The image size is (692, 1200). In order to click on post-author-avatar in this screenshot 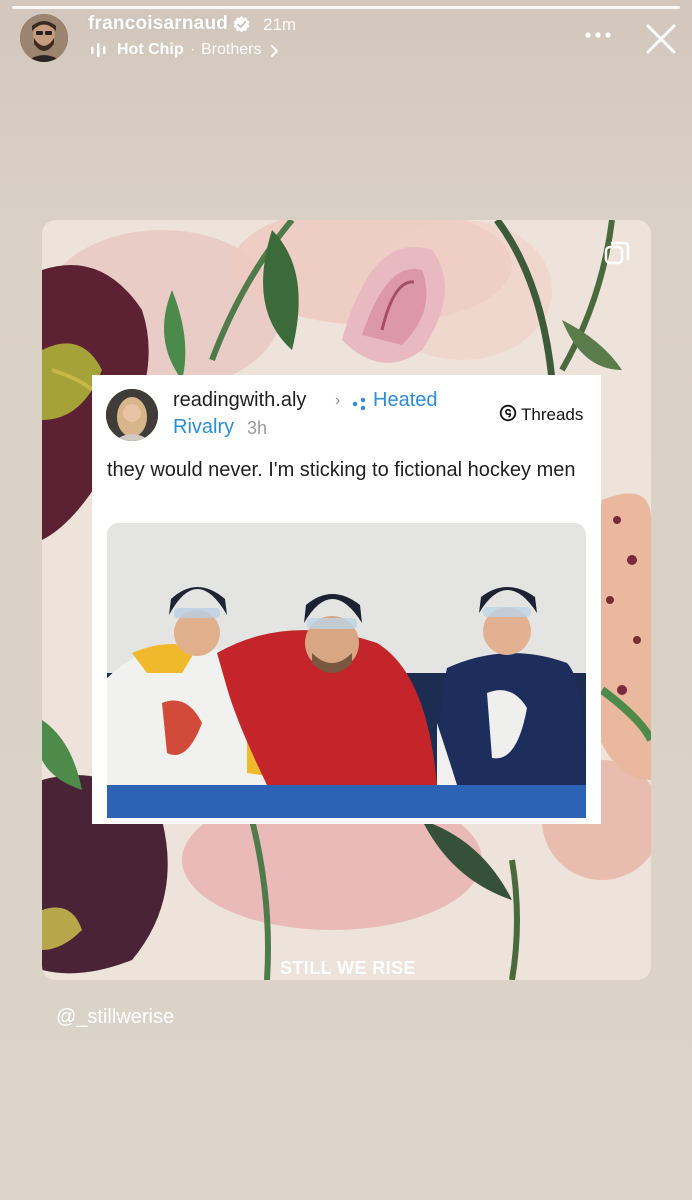, I will do `click(132, 415)`.